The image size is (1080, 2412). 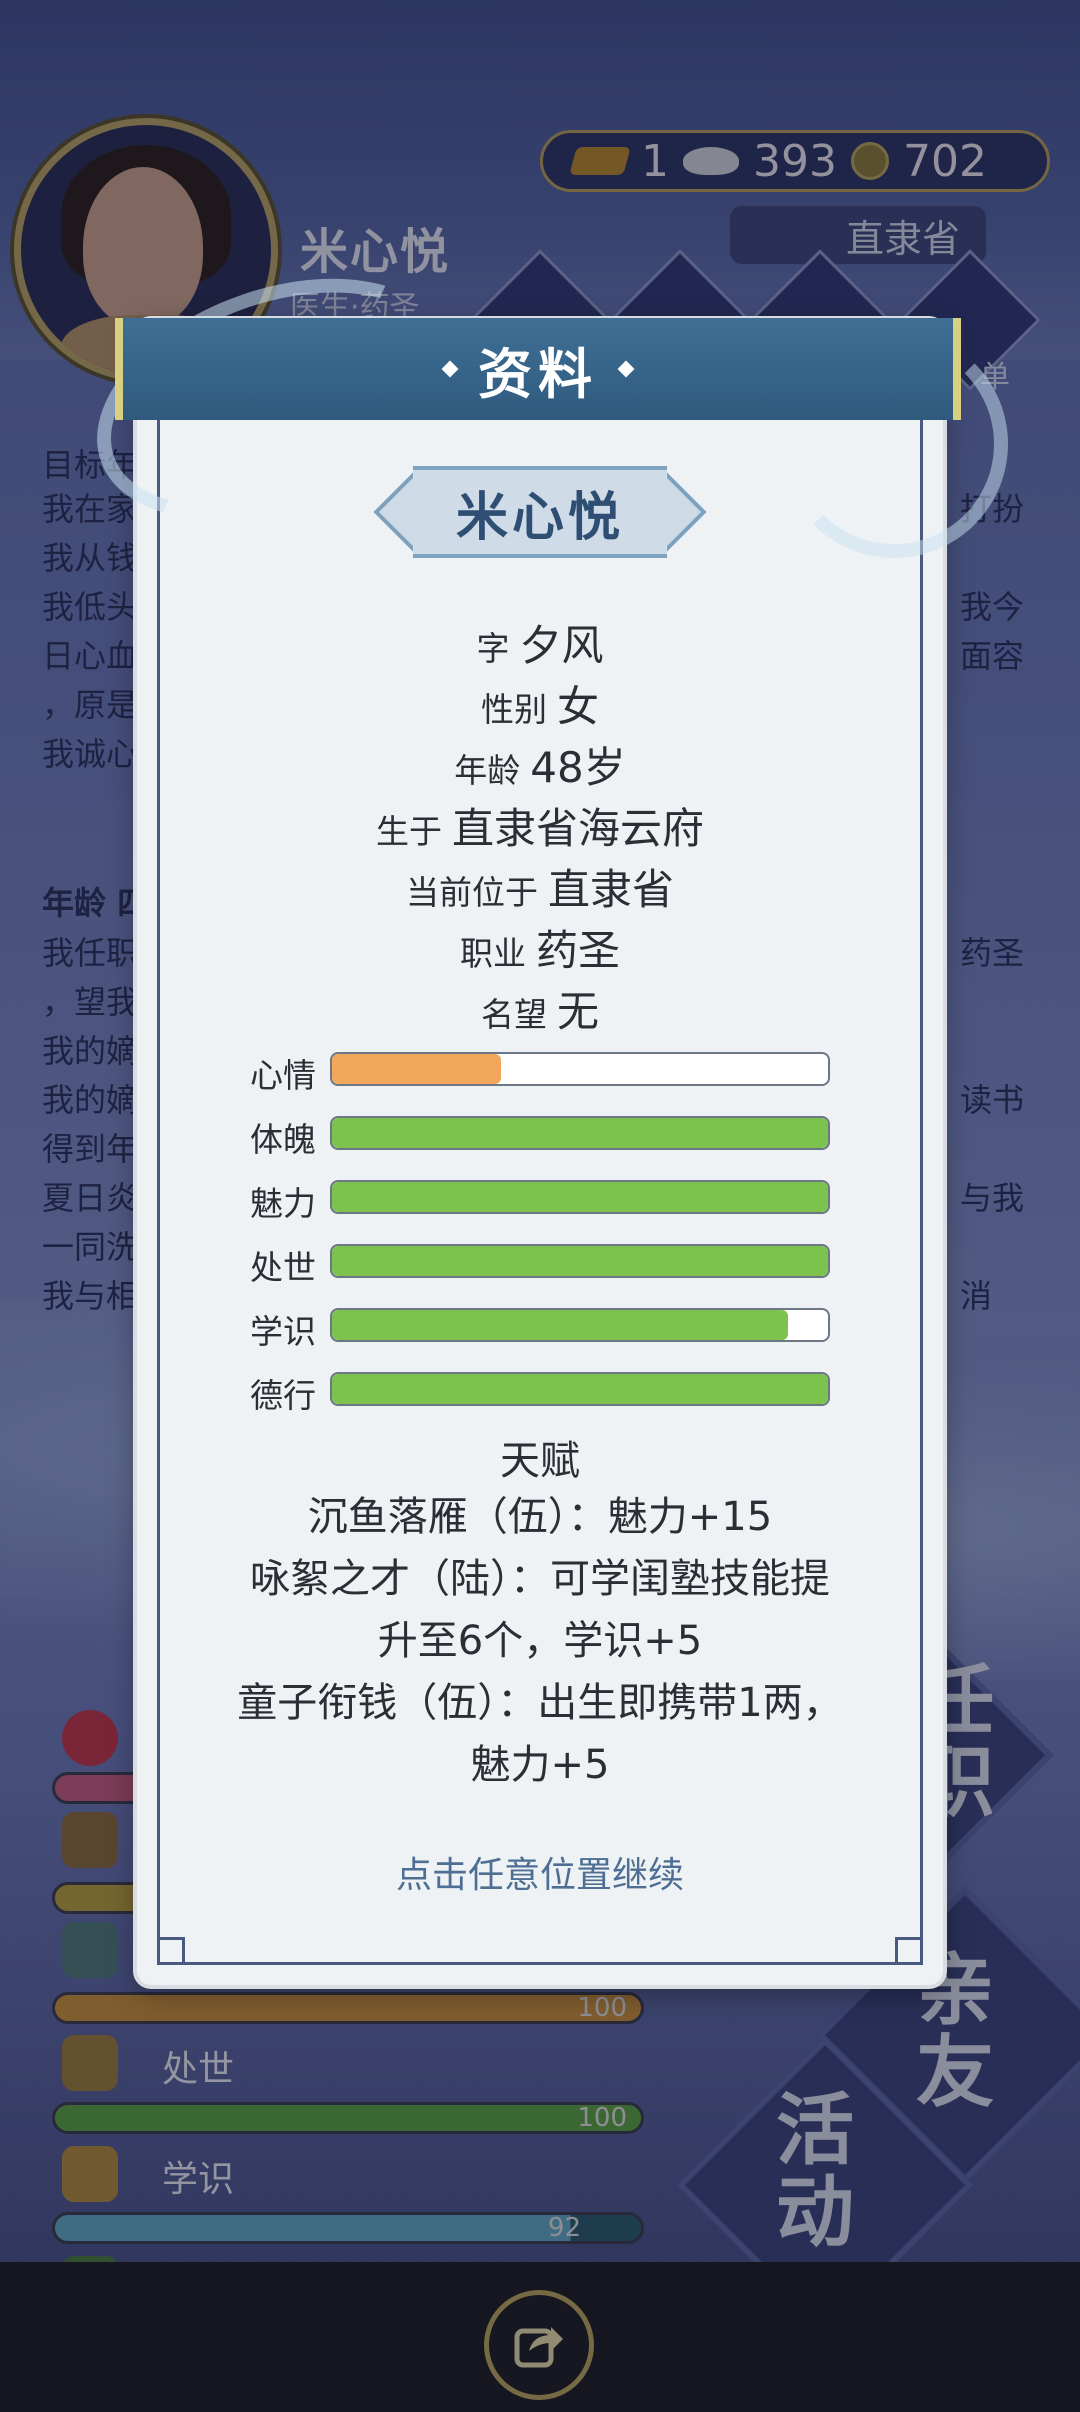 What do you see at coordinates (577, 1011) in the screenshot?
I see `info-value: 无` at bounding box center [577, 1011].